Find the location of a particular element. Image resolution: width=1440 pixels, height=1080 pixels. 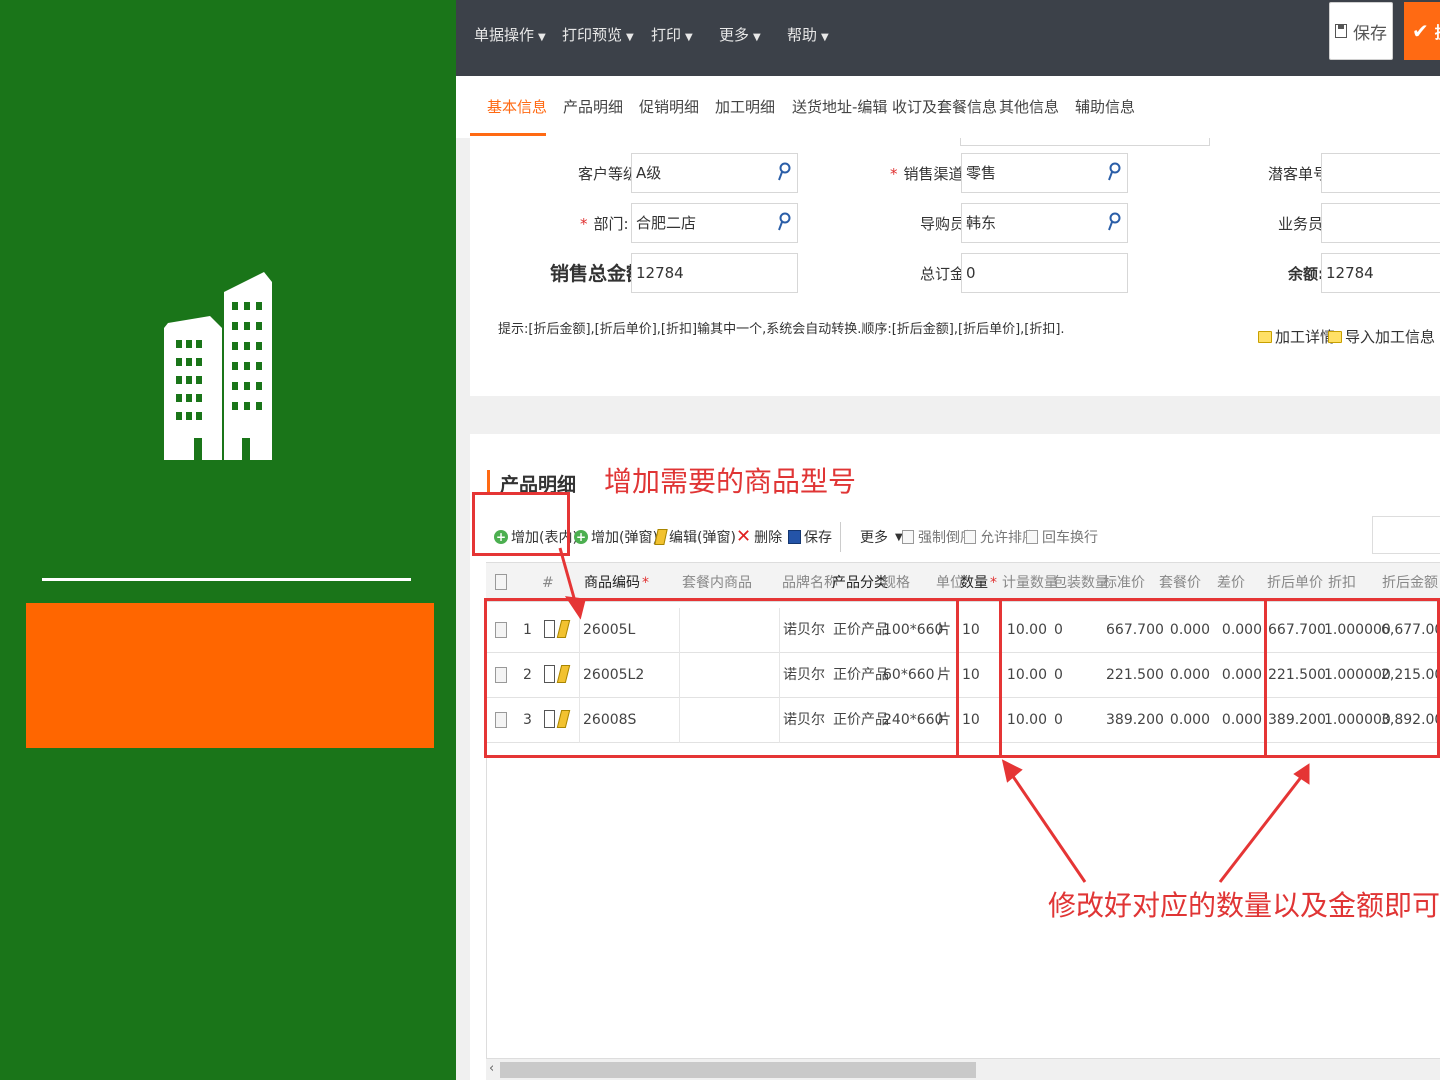

tab-order-package: 收订及套餐信息 is located at coordinates (944, 107).